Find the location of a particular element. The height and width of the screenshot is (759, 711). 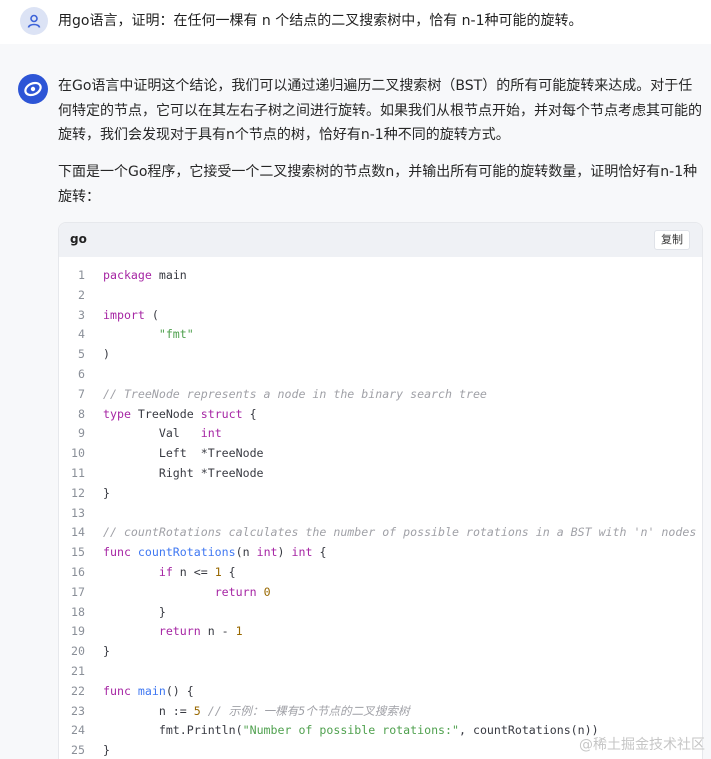

code-line-content: func countRotations(n int) int { is located at coordinates (215, 552).